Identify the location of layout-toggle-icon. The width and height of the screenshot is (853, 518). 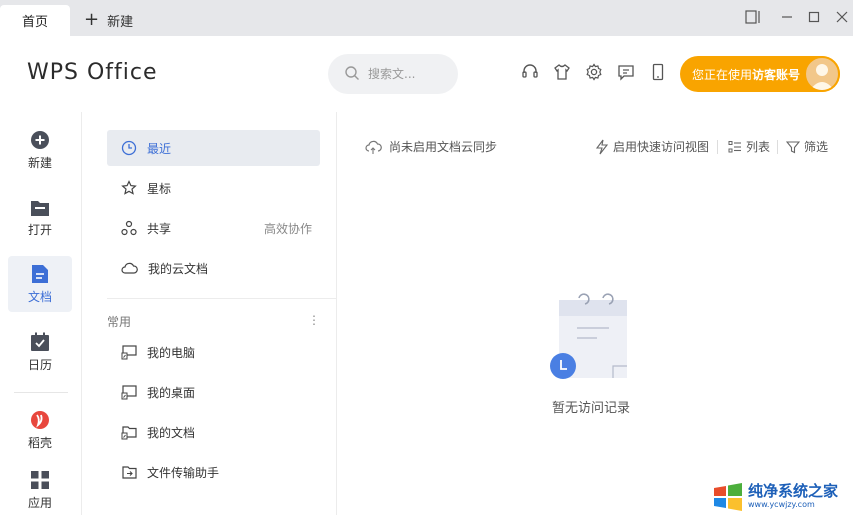
(753, 17).